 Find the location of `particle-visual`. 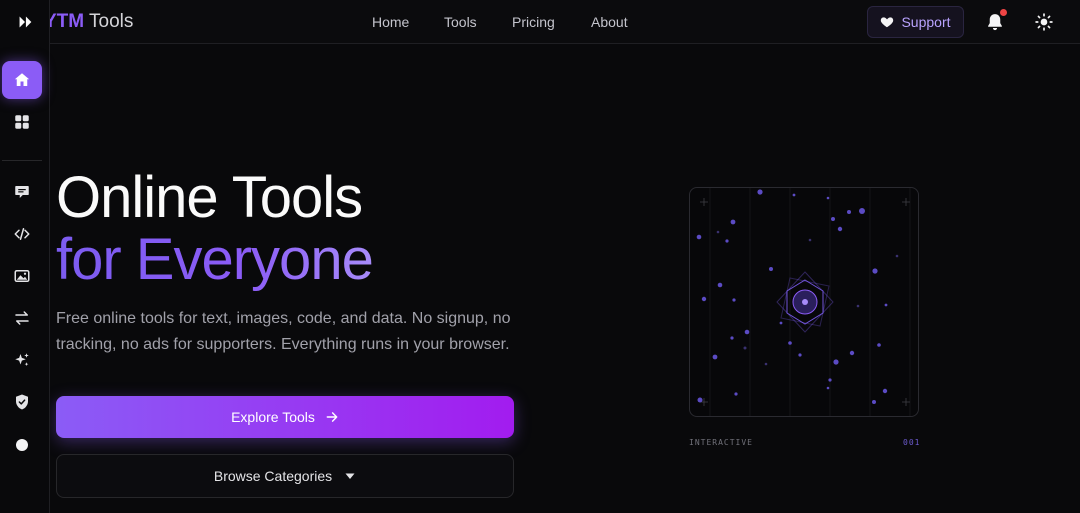

particle-visual is located at coordinates (803, 302).